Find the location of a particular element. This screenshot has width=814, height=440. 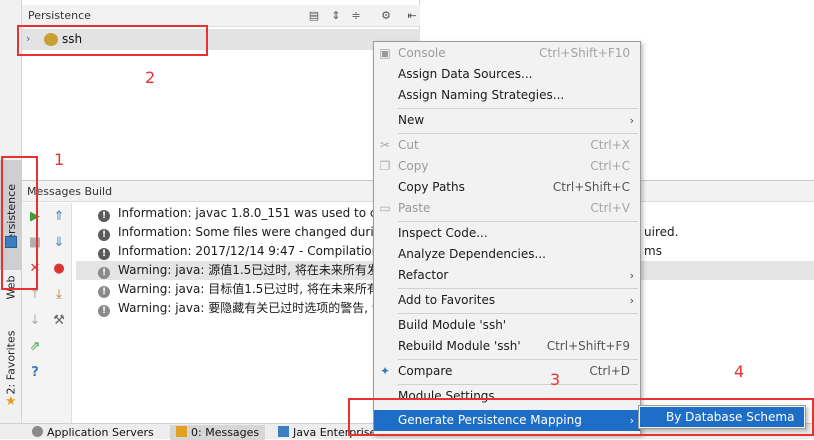

menu-item-copy-paths: Copy Paths Ctrl+Shift+C is located at coordinates (507, 187).